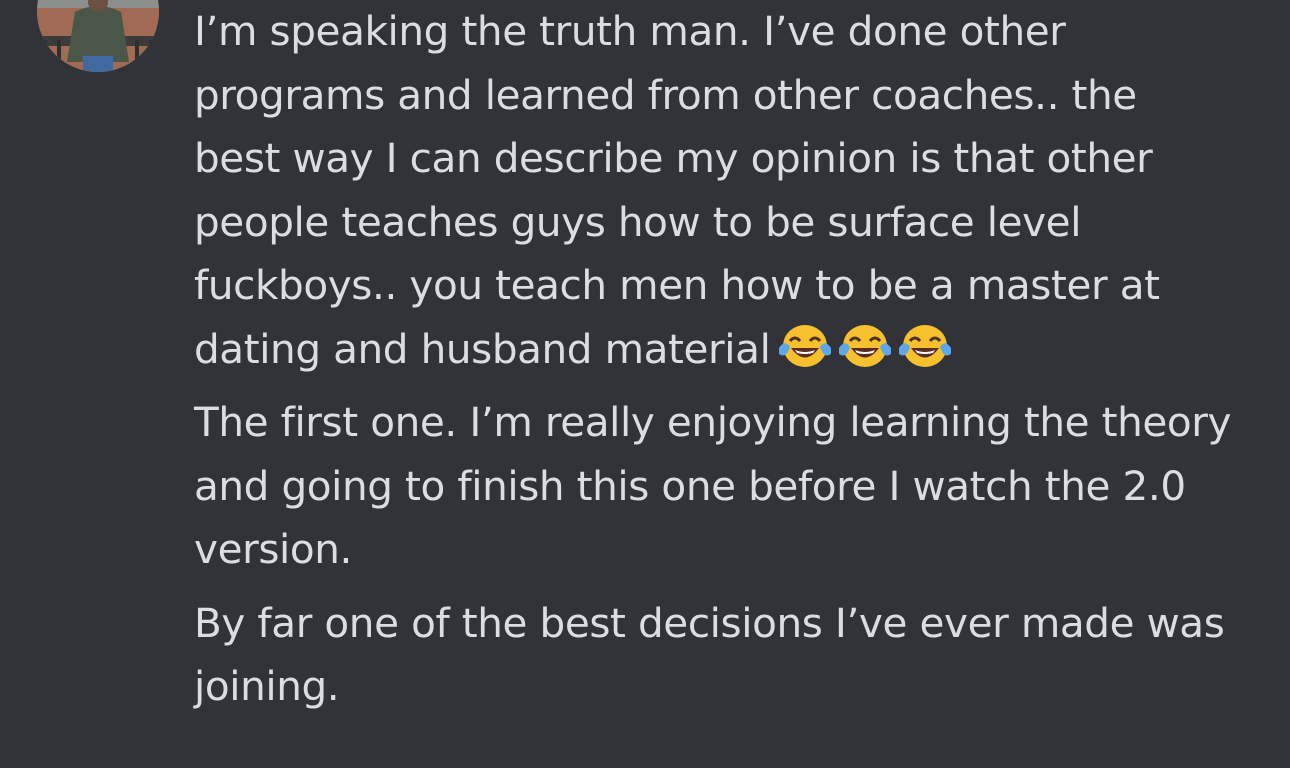 The width and height of the screenshot is (1290, 768). I want to click on message-1-line-6: dating and husband material, so click(734, 350).